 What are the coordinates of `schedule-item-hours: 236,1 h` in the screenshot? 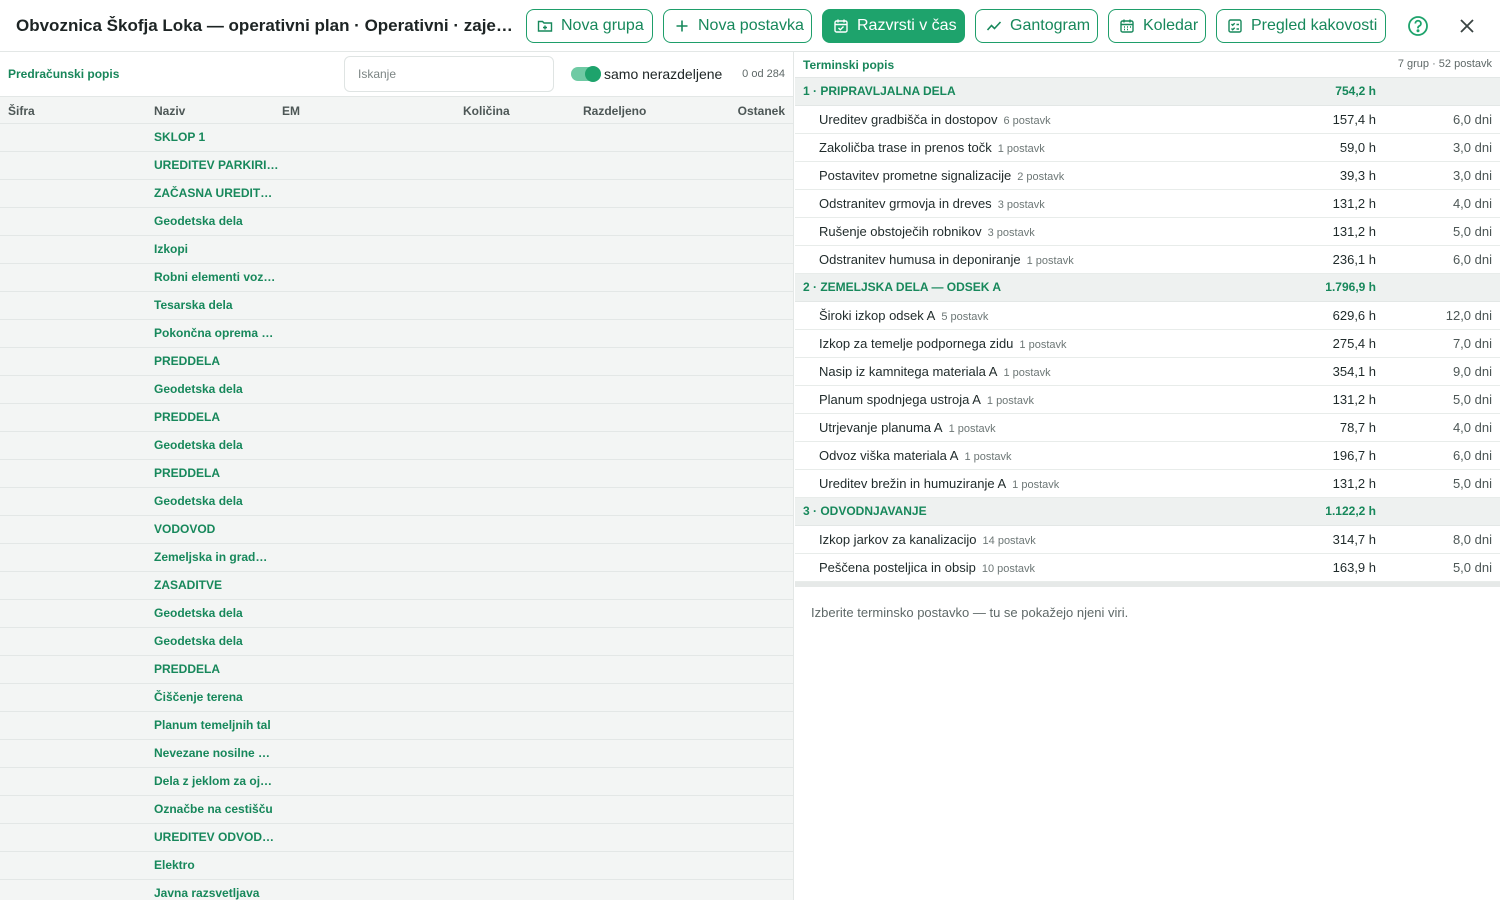 It's located at (1354, 259).